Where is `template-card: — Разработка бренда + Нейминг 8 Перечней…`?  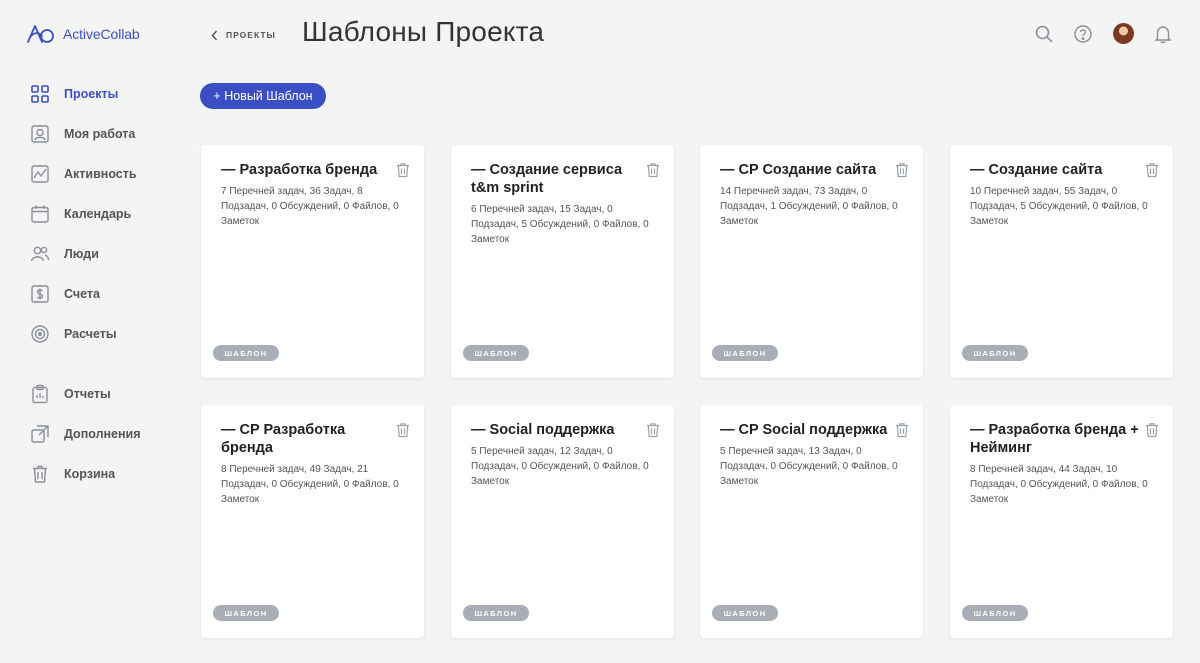 template-card: — Разработка бренда + Нейминг 8 Перечней… is located at coordinates (1061, 521).